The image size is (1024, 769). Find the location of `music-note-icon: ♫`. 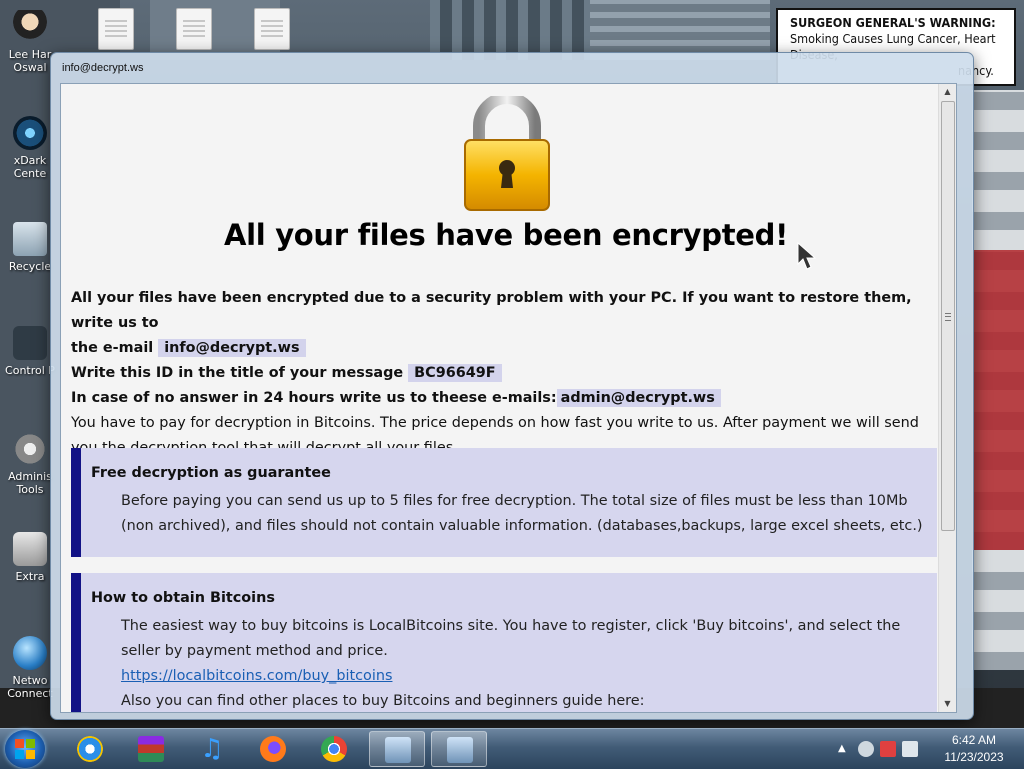

music-note-icon: ♫ is located at coordinates (212, 749).